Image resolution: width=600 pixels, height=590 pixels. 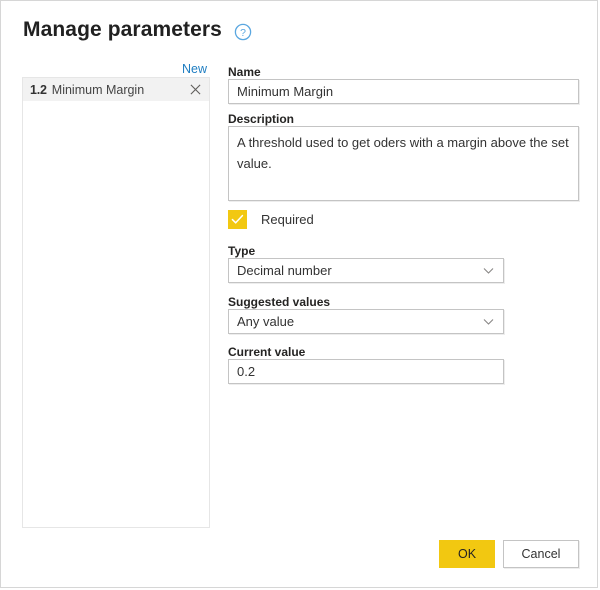 I want to click on current-value-input, so click(x=366, y=371).